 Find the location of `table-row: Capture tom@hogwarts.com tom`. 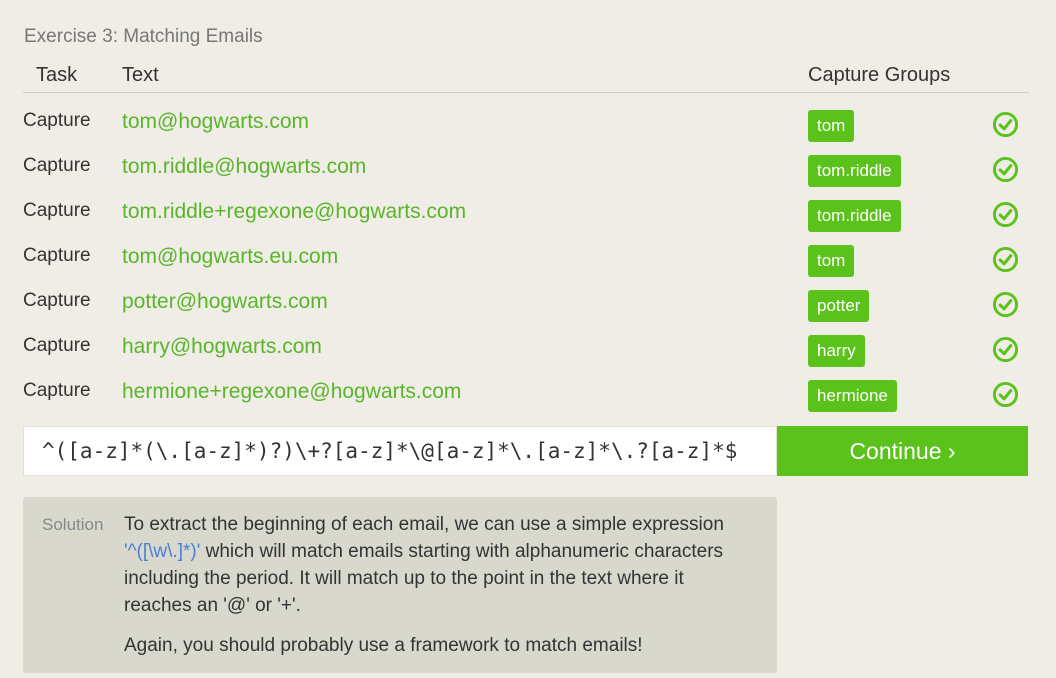

table-row: Capture tom@hogwarts.com tom is located at coordinates (526, 126).